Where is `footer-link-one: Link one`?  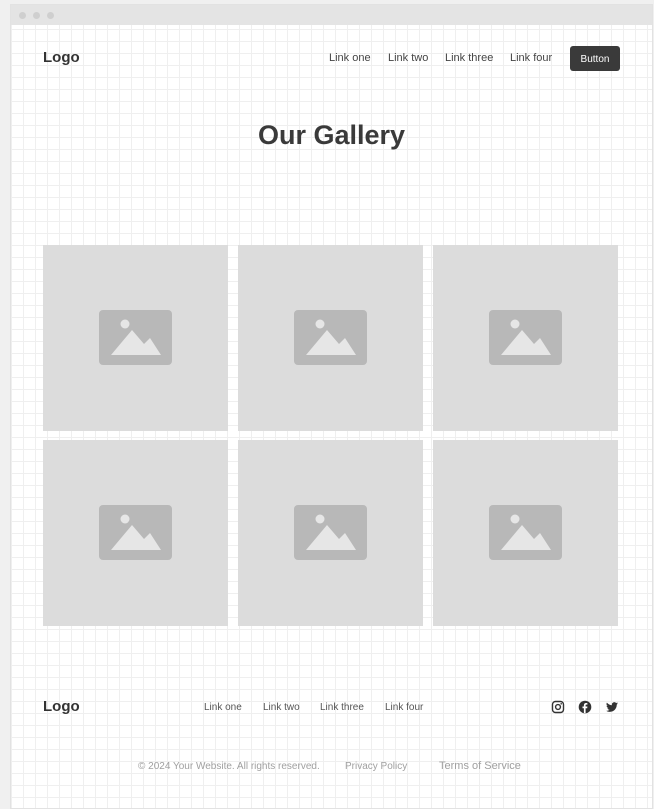 footer-link-one: Link one is located at coordinates (223, 707).